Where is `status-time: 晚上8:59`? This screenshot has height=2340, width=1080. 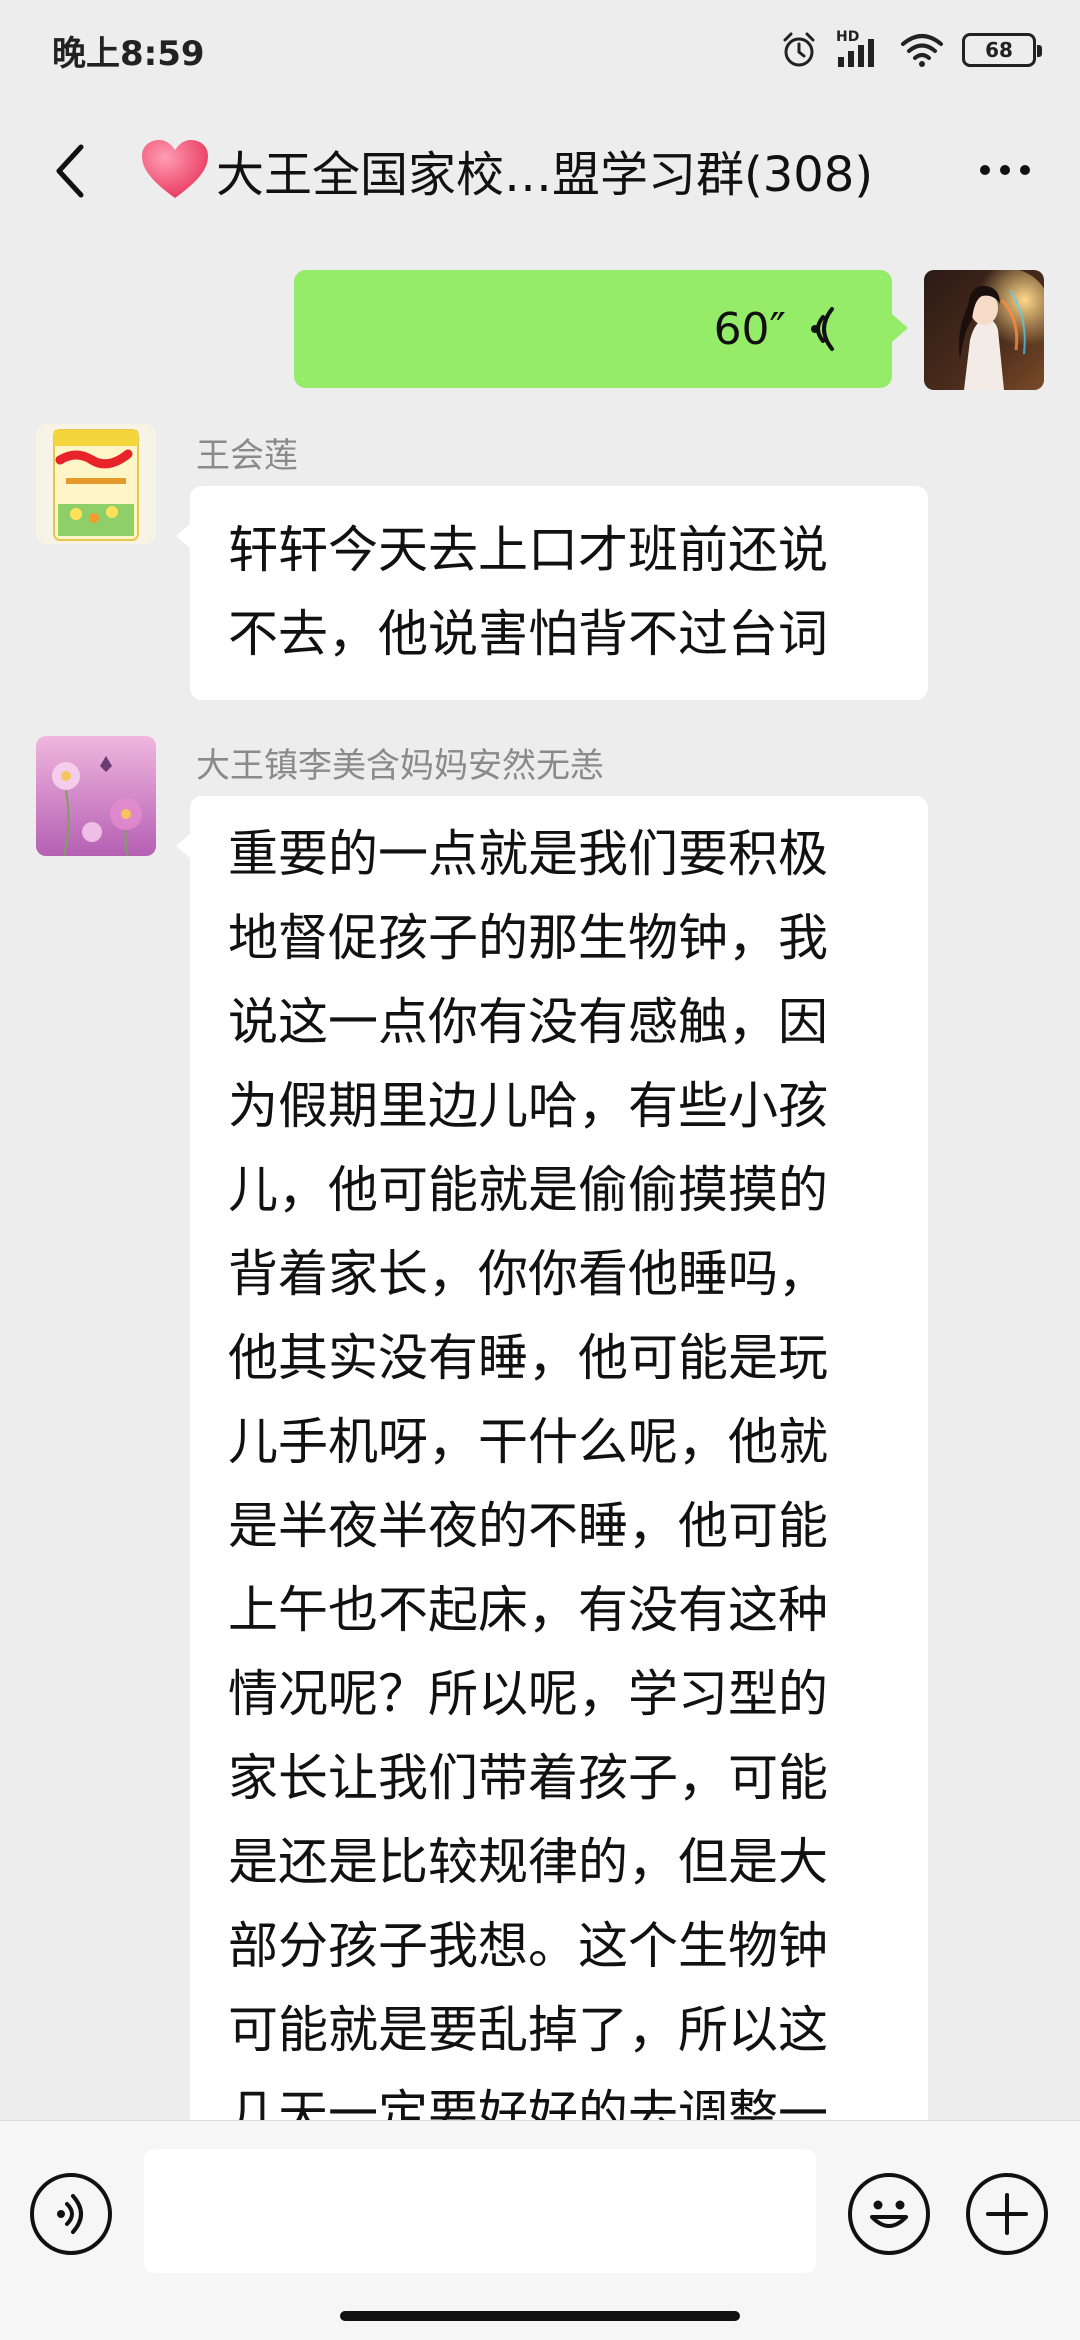
status-time: 晚上8:59 is located at coordinates (128, 53).